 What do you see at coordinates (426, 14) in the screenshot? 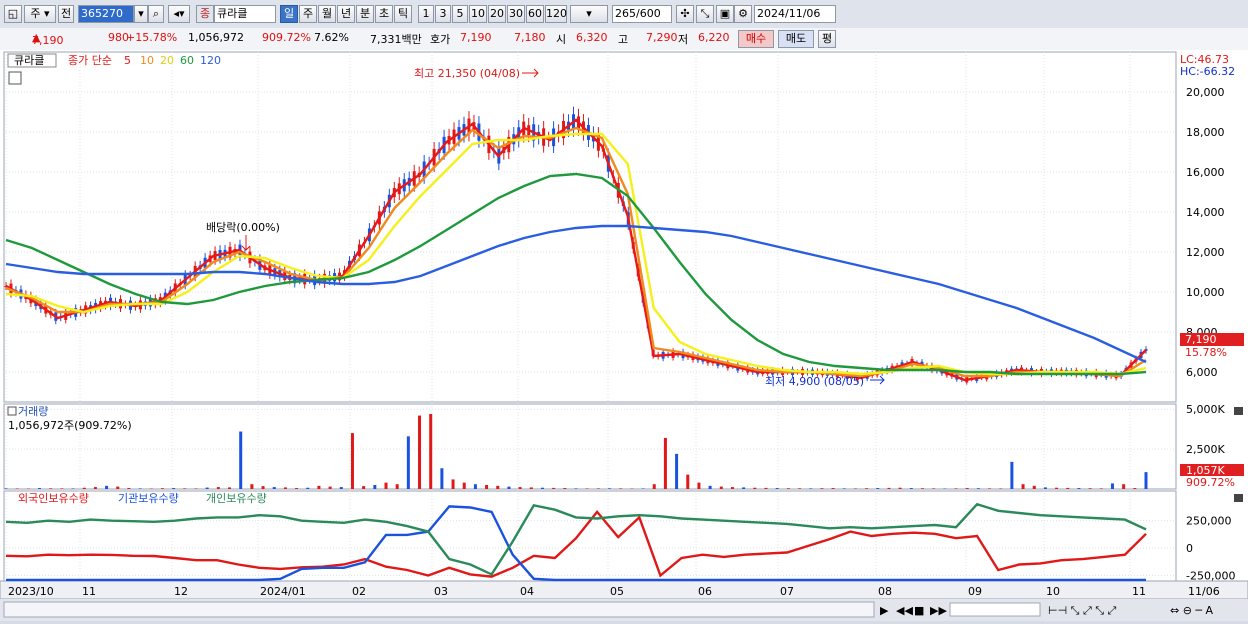
I see `interval-button: 1` at bounding box center [426, 14].